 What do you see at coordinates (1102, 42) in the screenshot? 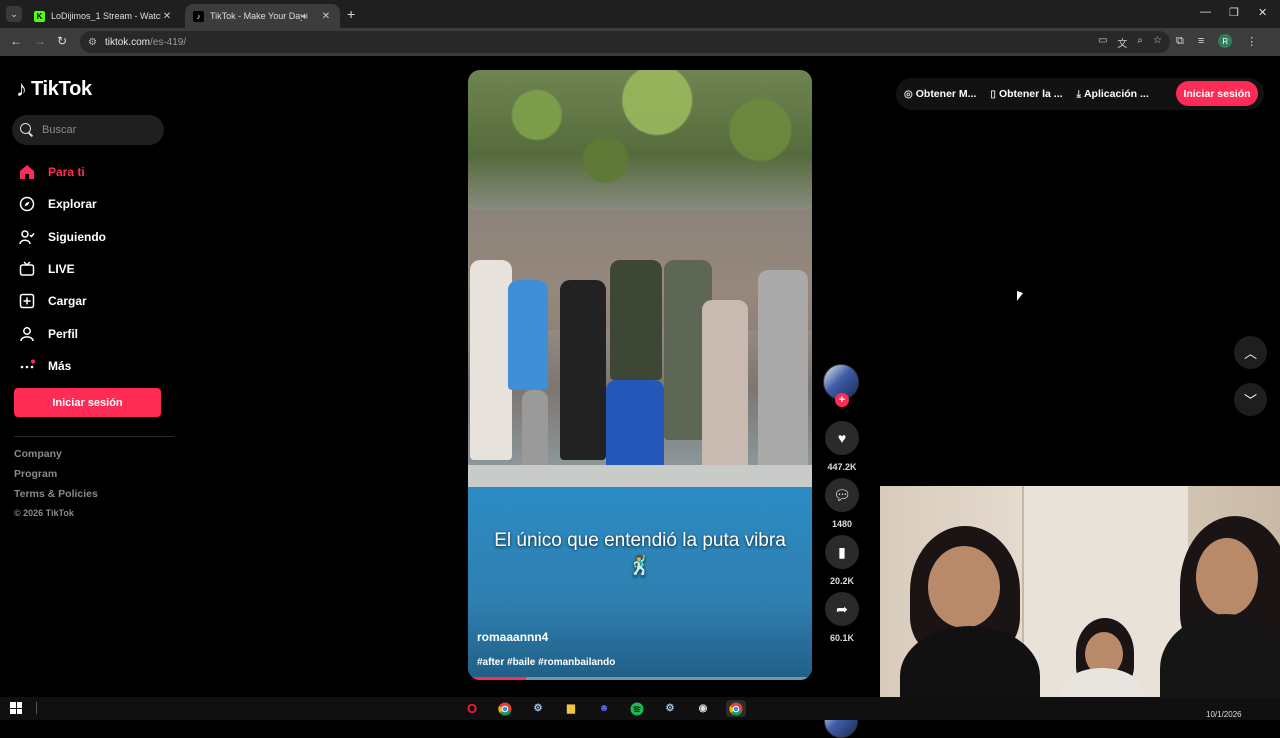
I see `install-app-icon: ▭` at bounding box center [1102, 42].